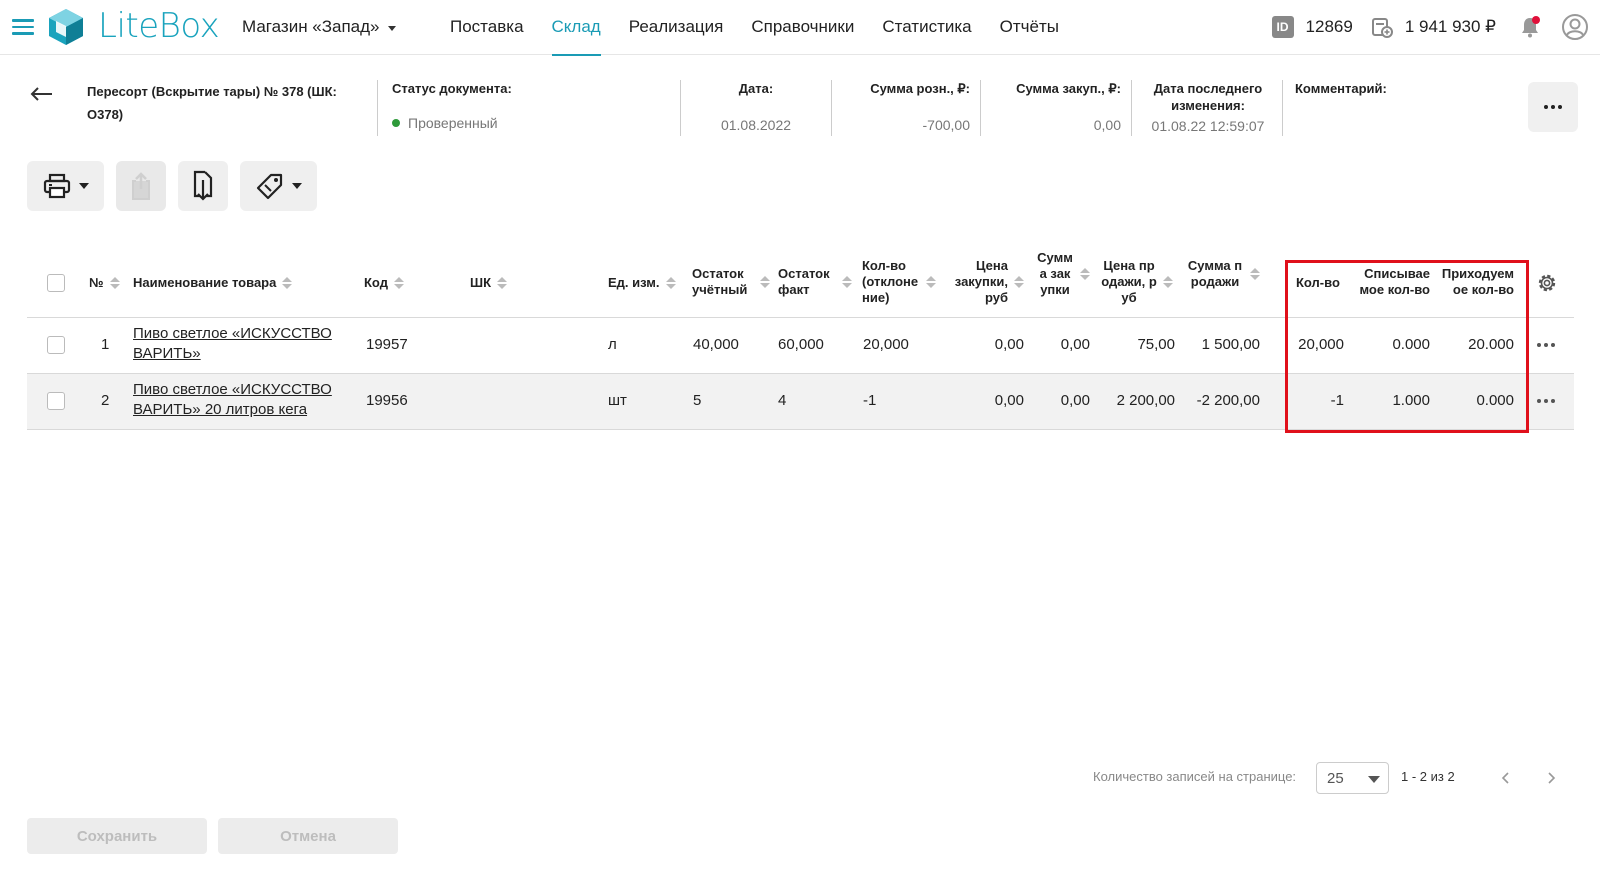  What do you see at coordinates (1029, 27) in the screenshot?
I see `nav-item-reports: Отчёты` at bounding box center [1029, 27].